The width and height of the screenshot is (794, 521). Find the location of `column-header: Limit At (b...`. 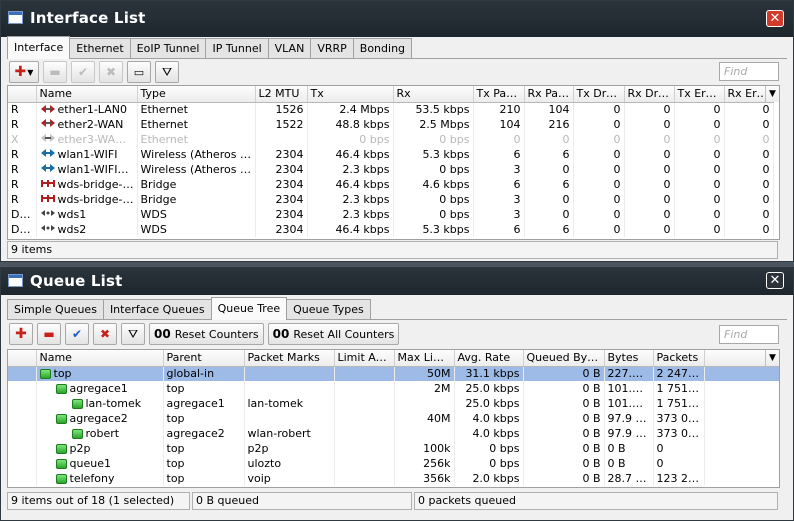

column-header: Limit At (b... is located at coordinates (364, 358).